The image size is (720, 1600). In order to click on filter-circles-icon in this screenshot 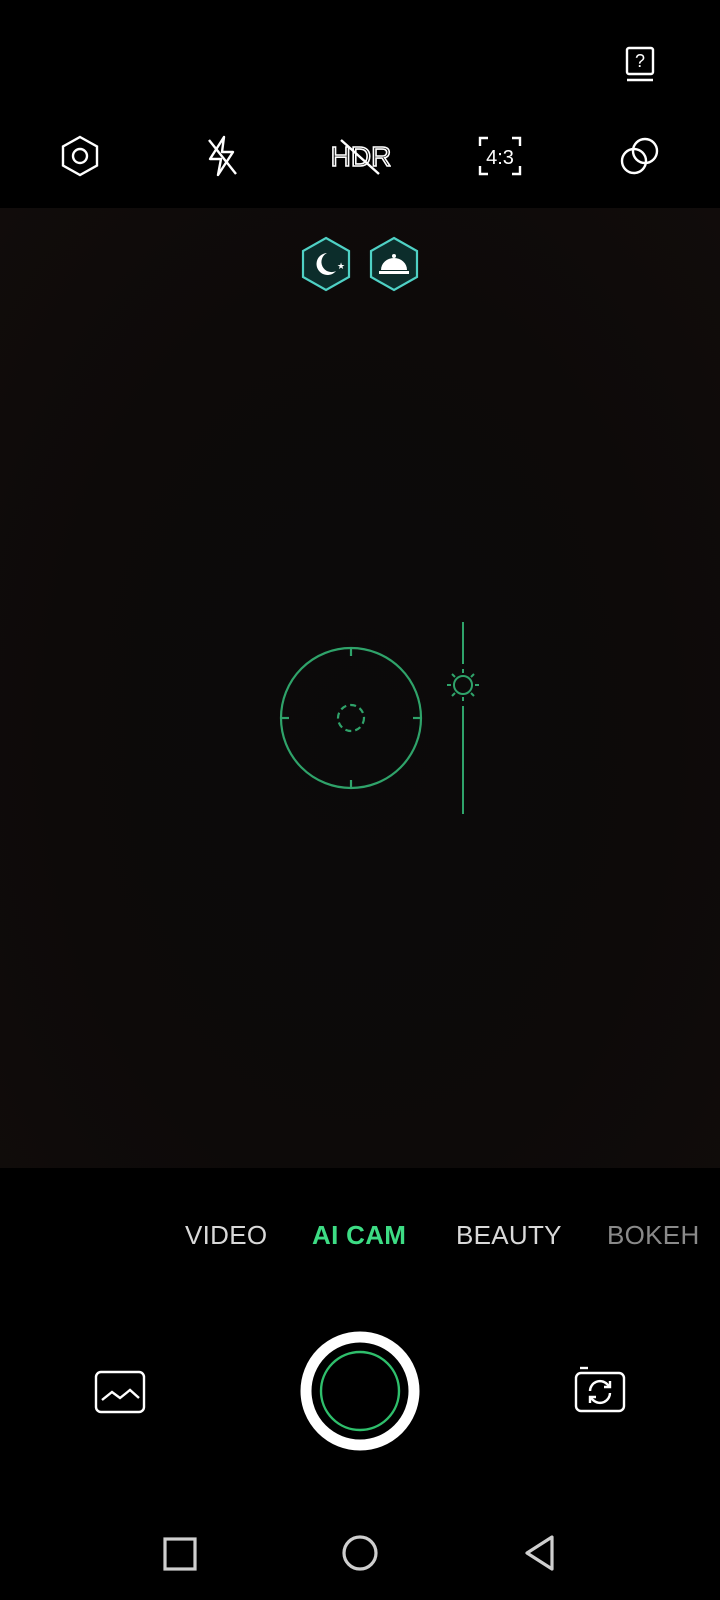, I will do `click(640, 156)`.